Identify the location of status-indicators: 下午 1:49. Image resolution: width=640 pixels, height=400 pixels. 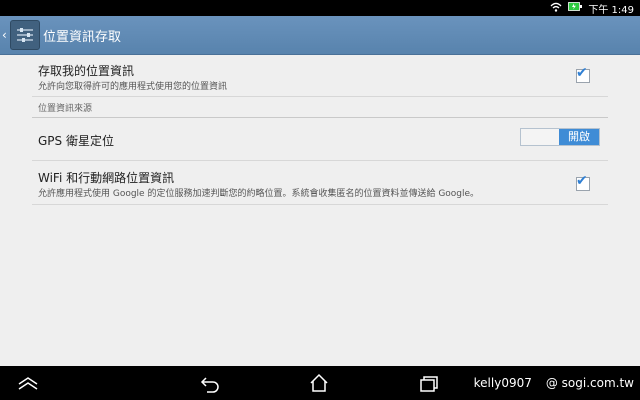
(592, 8).